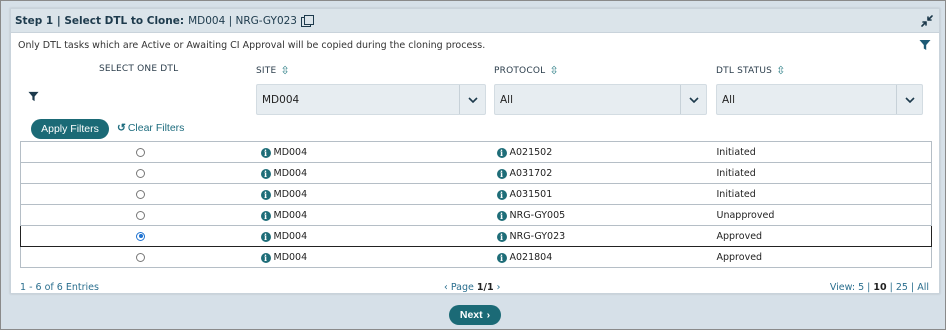 This screenshot has height=330, width=946. Describe the element at coordinates (371, 99) in the screenshot. I see `site-filter-select: MD004` at that location.